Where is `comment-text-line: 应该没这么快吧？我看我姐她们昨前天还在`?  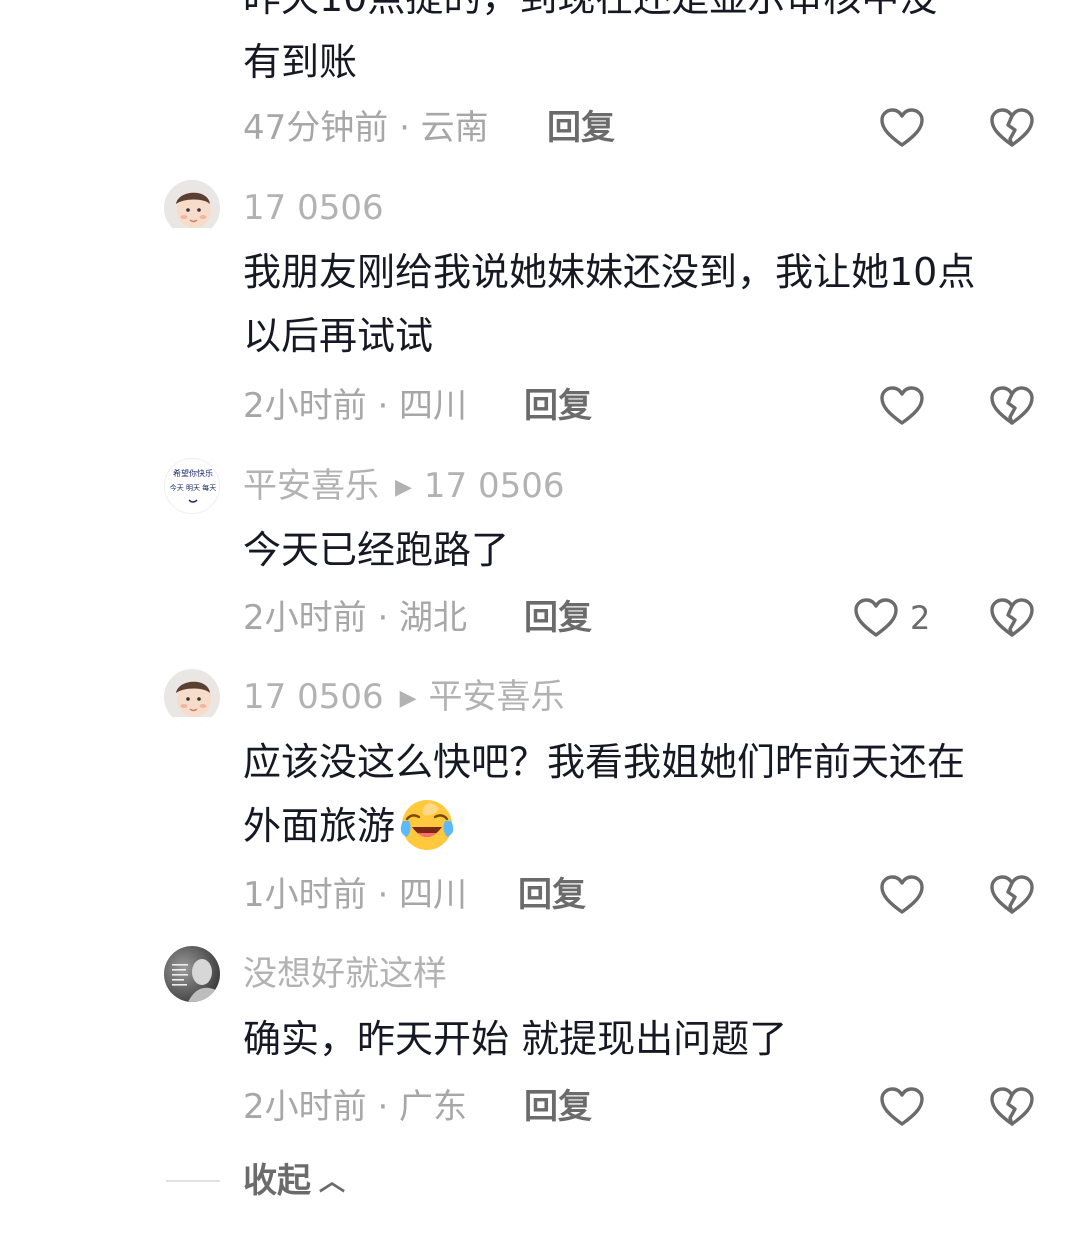
comment-text-line: 应该没这么快吧？我看我姐她们昨前天还在 is located at coordinates (604, 762).